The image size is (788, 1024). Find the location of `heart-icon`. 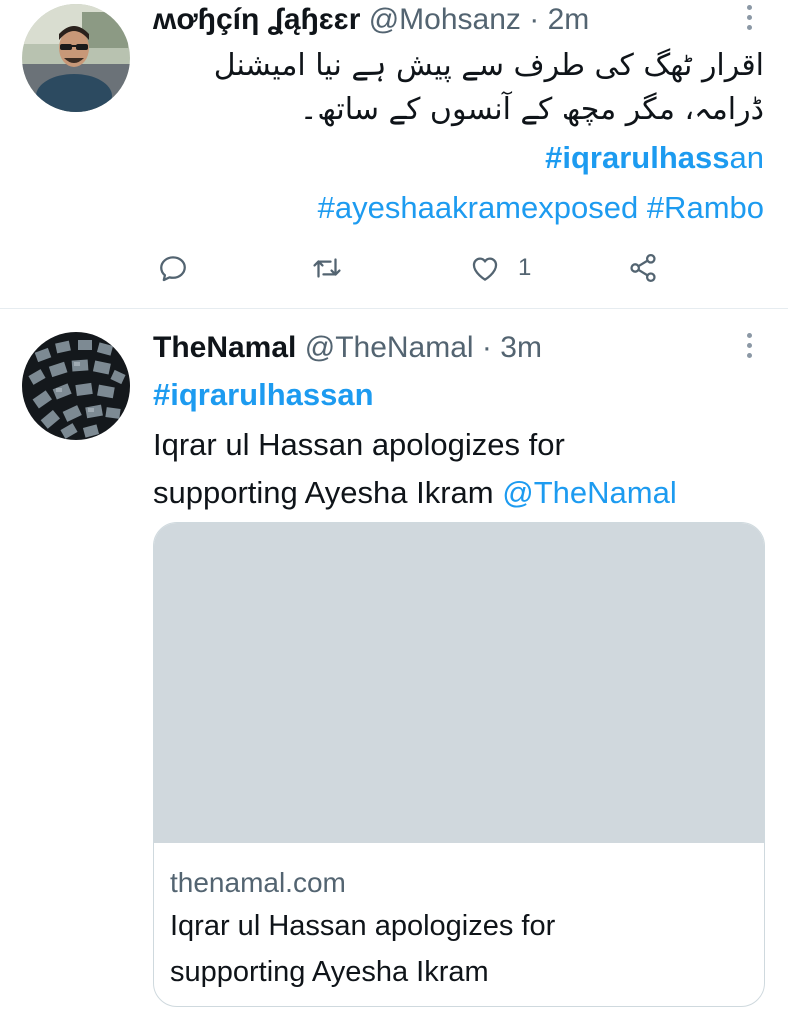

heart-icon is located at coordinates (485, 269).